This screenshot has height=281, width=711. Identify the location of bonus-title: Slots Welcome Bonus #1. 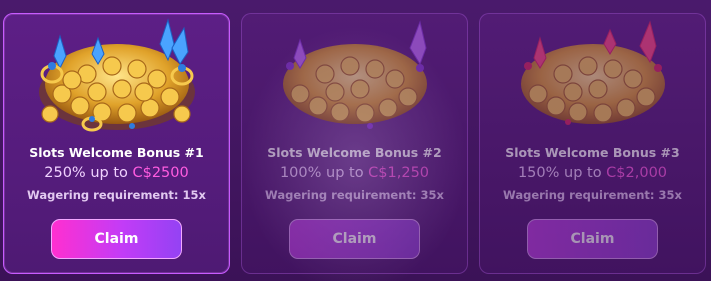
(116, 152).